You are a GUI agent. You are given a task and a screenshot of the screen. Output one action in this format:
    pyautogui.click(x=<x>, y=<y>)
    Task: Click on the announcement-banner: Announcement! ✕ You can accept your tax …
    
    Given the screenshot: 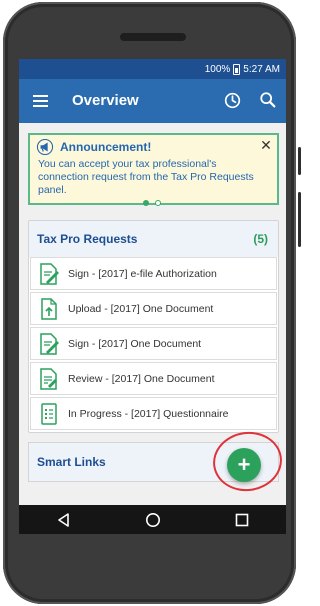 What is the action you would take?
    pyautogui.click(x=153, y=169)
    